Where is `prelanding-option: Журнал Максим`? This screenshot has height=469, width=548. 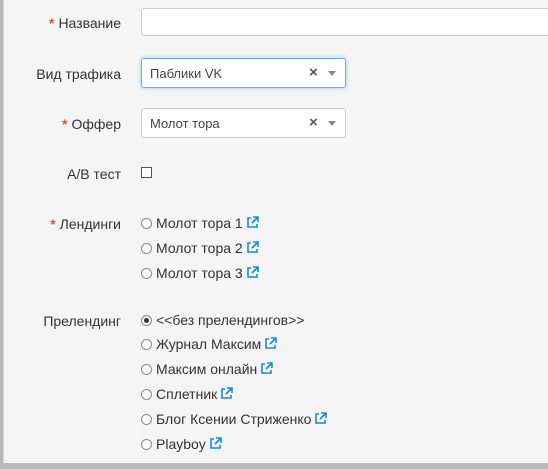
prelanding-option: Журнал Максим is located at coordinates (209, 344).